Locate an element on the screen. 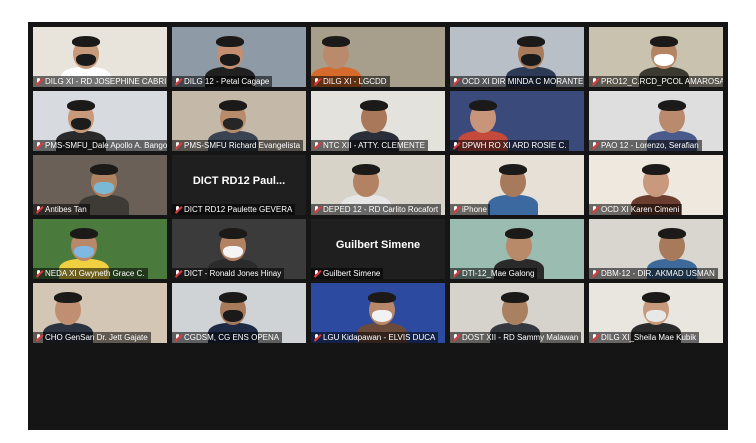  participant-tile: iPhone is located at coordinates (517, 185).